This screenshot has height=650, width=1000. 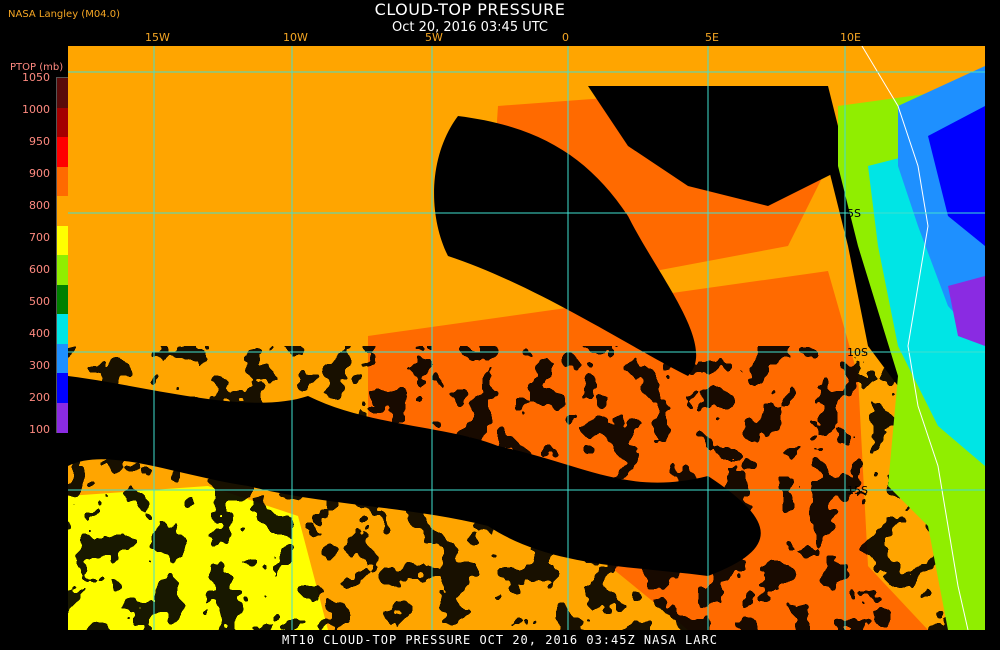 What do you see at coordinates (854, 213) in the screenshot?
I see `latitude-label: 5S` at bounding box center [854, 213].